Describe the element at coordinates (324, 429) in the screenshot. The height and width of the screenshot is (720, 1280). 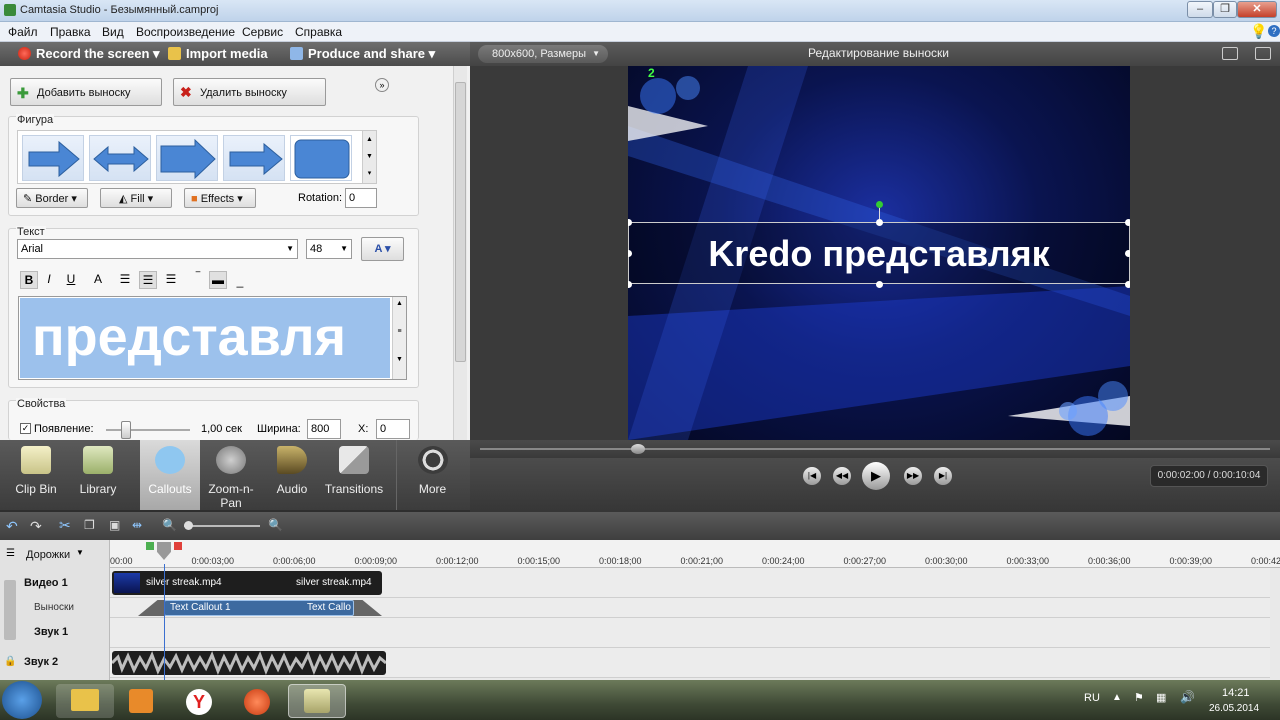
I see `width-input: 800` at that location.